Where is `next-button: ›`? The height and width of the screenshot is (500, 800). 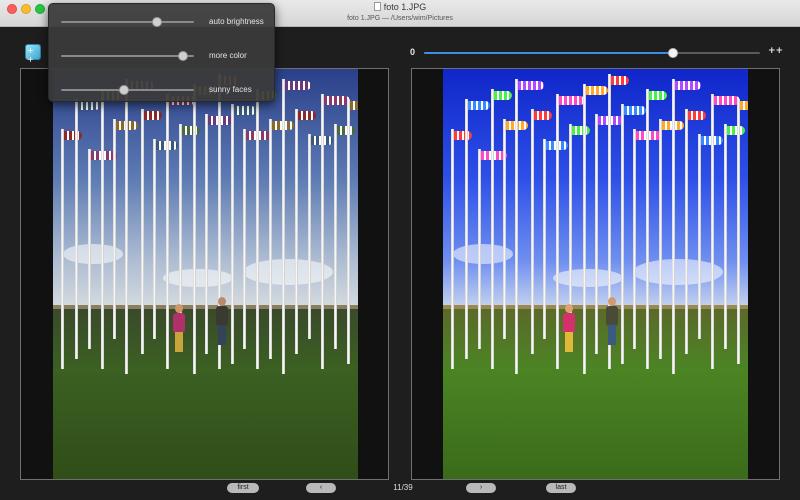 next-button: › is located at coordinates (481, 488).